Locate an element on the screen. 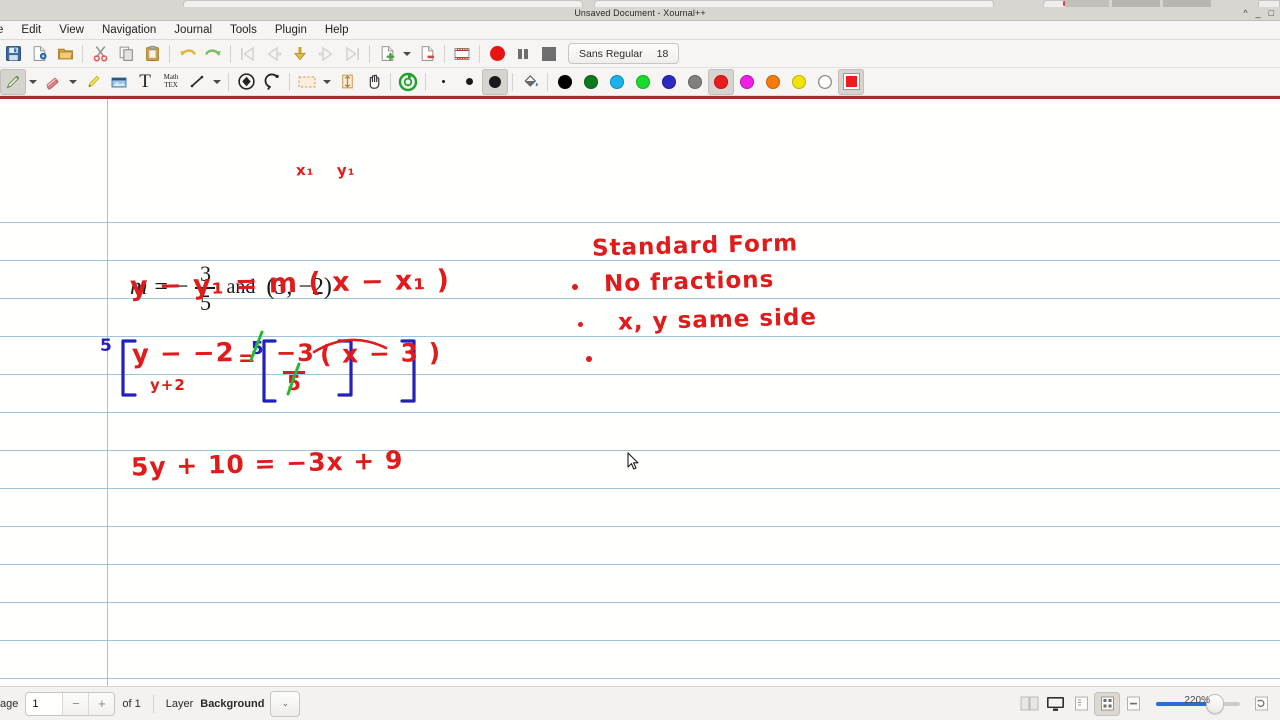  annotation-left-under: y+2 is located at coordinates (168, 385).